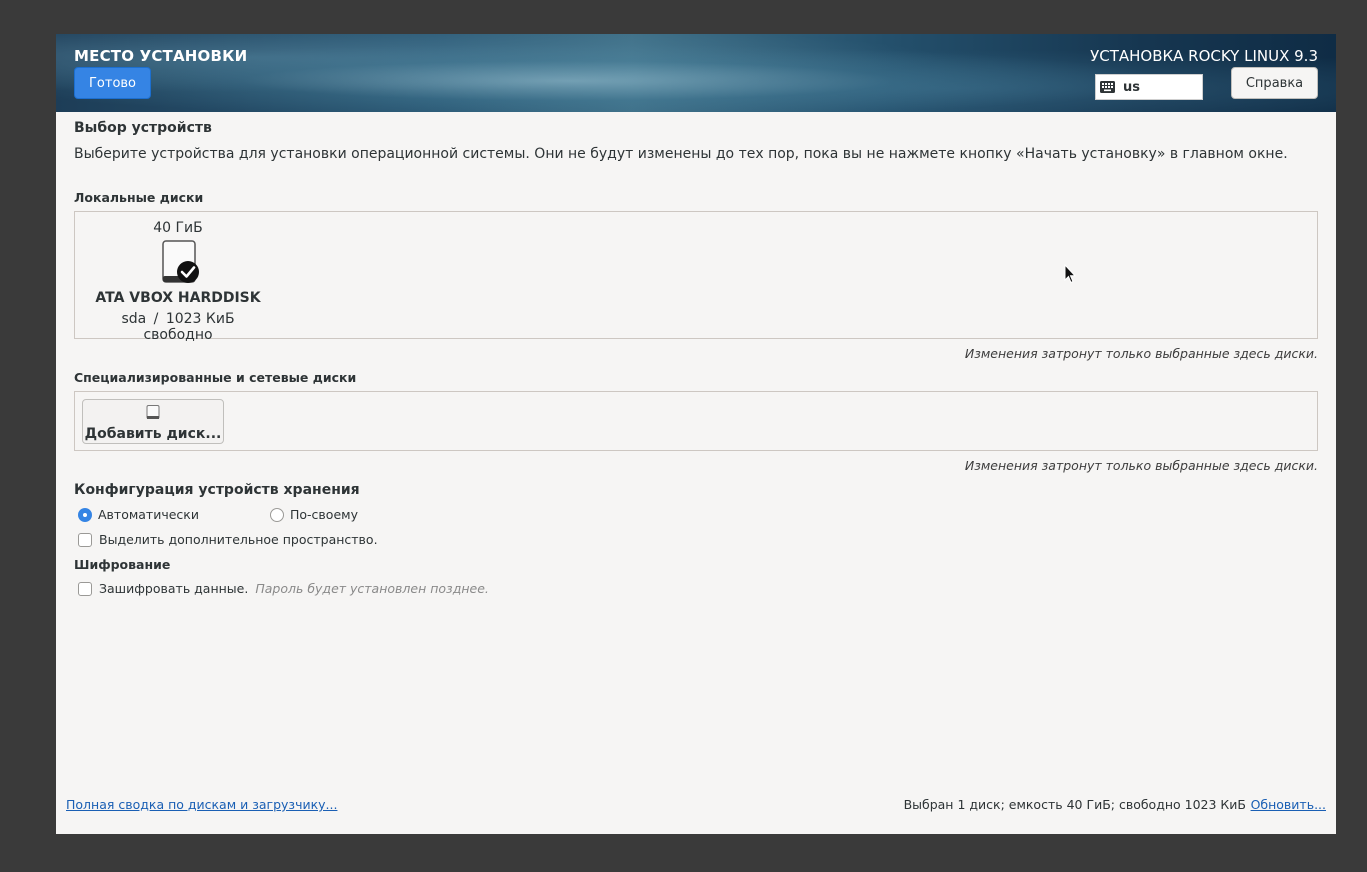 This screenshot has height=872, width=1367. Describe the element at coordinates (178, 327) in the screenshot. I see `disk-details: sda / 1023 КиБ свободно` at that location.